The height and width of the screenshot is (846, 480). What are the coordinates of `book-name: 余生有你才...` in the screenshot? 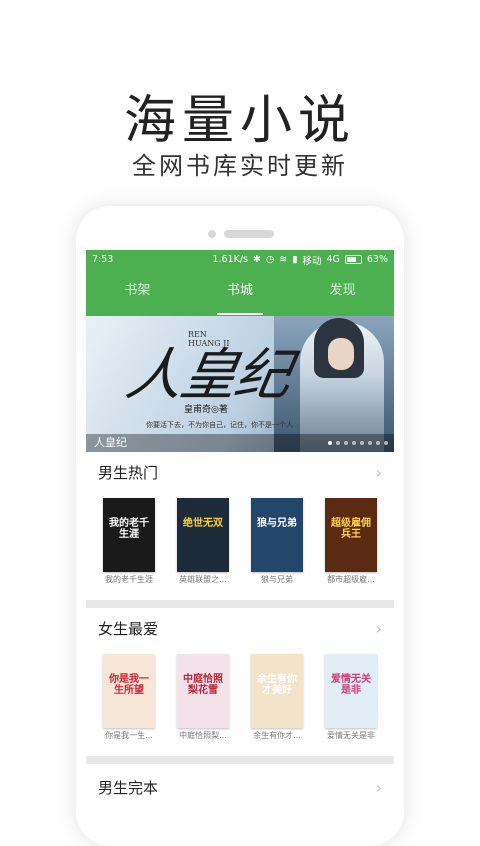 It's located at (277, 735).